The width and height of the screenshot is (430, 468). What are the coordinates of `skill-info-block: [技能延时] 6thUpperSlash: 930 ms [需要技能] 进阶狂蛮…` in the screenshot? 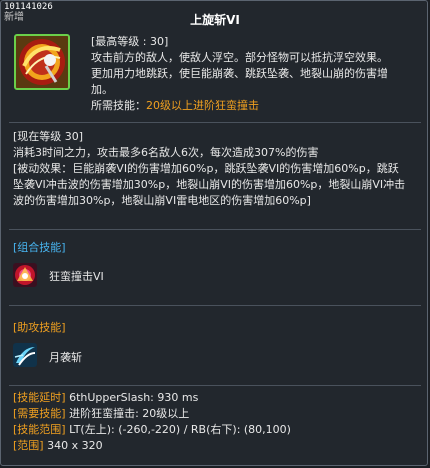 It's located at (218, 422).